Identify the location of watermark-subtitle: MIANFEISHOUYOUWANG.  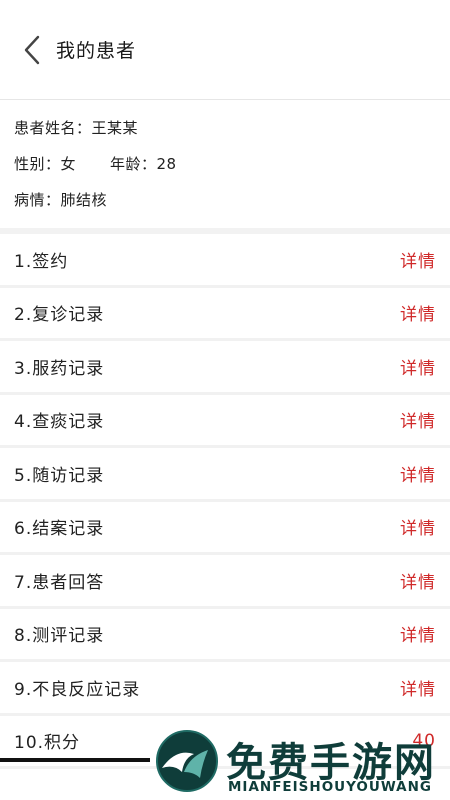
(330, 787).